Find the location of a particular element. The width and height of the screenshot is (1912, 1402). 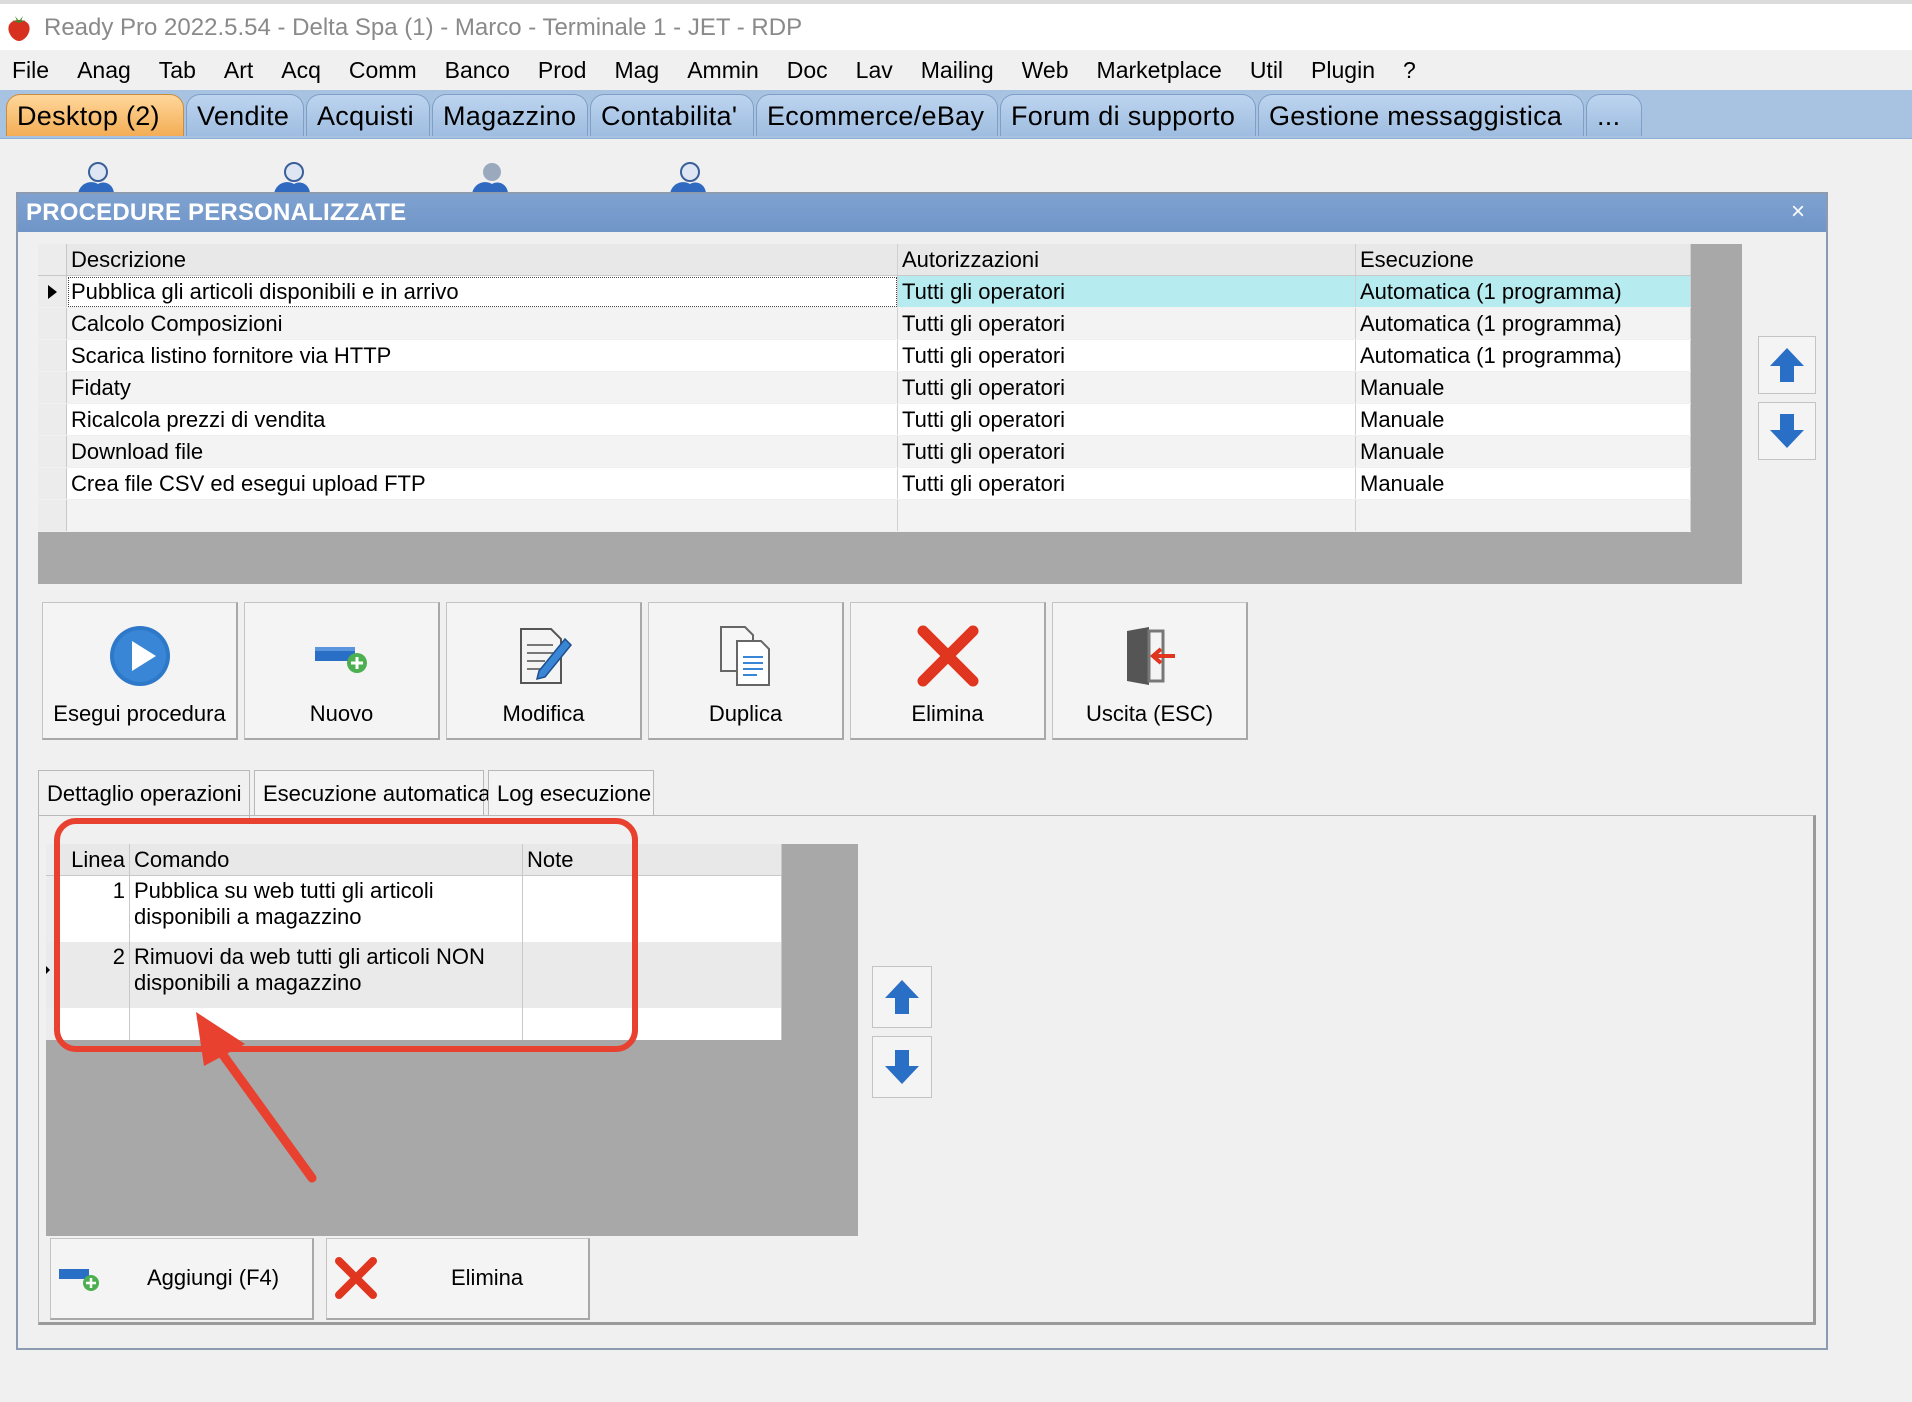

menu-comm: Comm is located at coordinates (383, 70).